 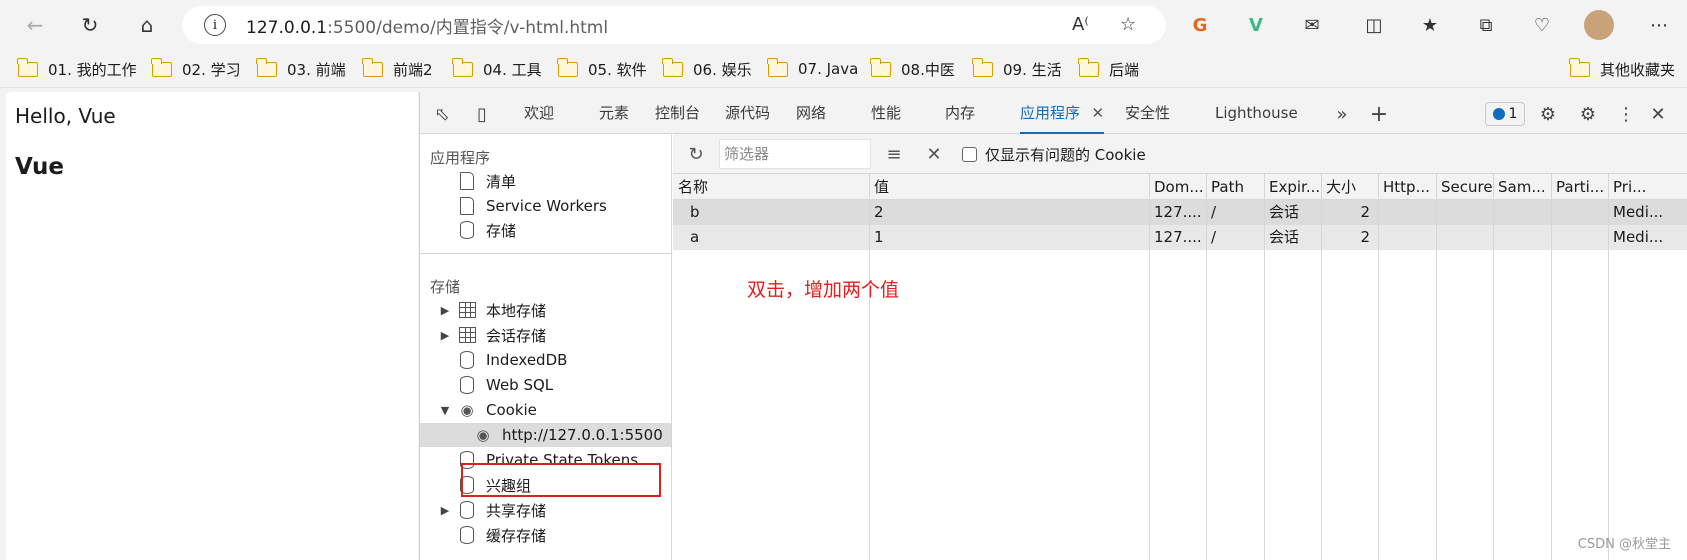 What do you see at coordinates (545, 510) in the screenshot?
I see `sidebar-item-shared-storage: ▶ 共享存储` at bounding box center [545, 510].